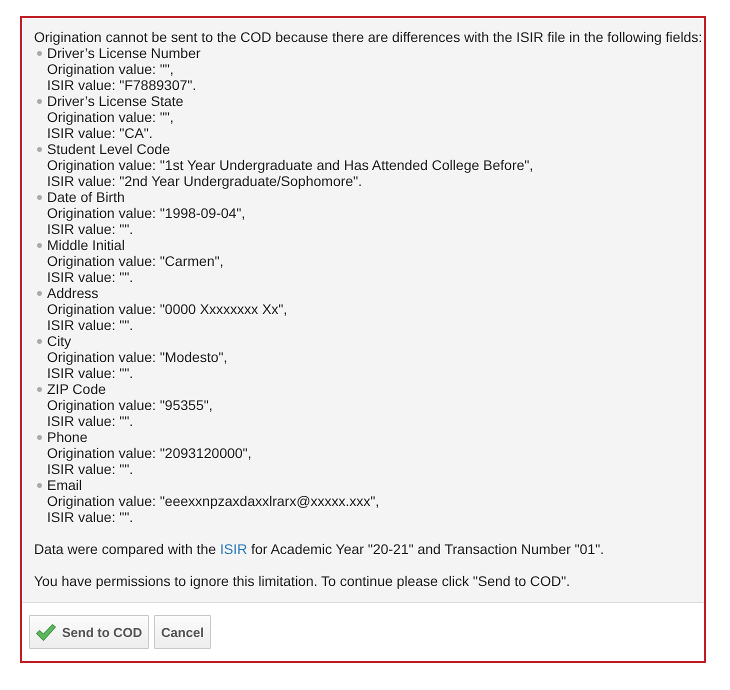  What do you see at coordinates (213, 501) in the screenshot?
I see `origination-value-text: Origination value: "eeexxnpzaxdaxxlrarx@xxxxx.xxx",` at bounding box center [213, 501].